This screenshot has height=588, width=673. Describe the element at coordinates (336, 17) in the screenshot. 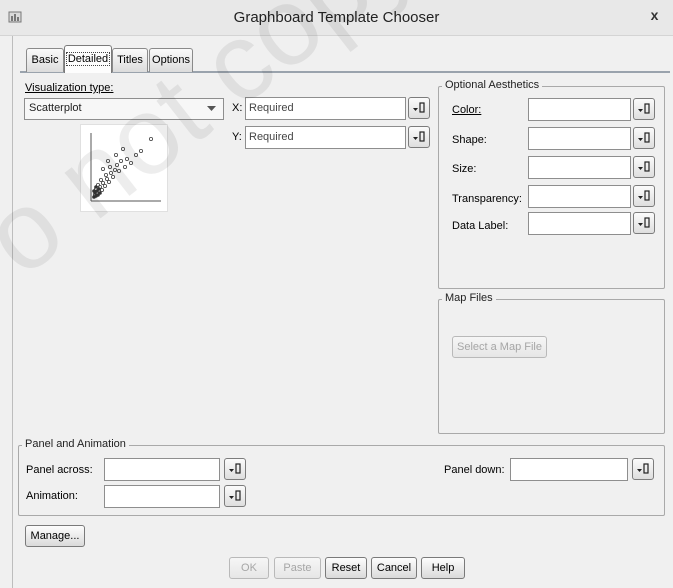

I see `window-title: Graphboard Template Chooser` at that location.